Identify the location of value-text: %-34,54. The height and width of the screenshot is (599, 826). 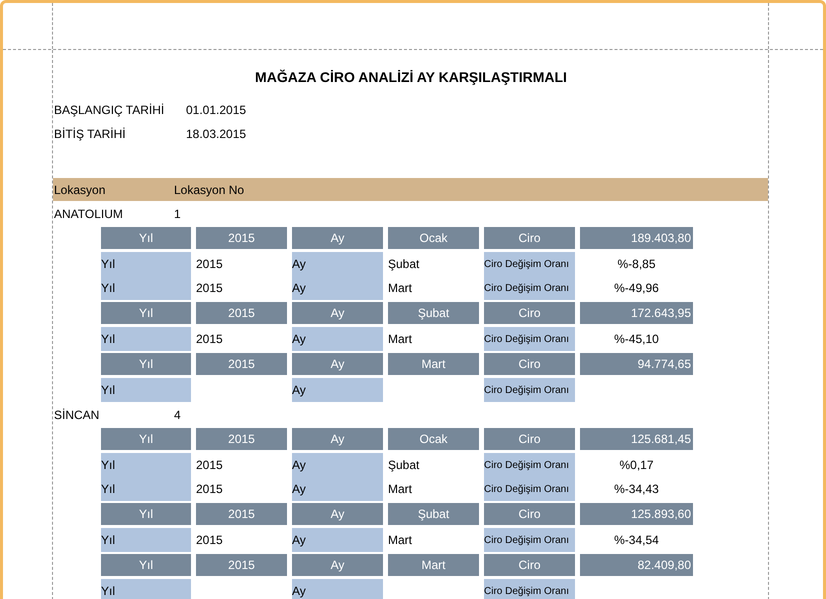
(636, 540).